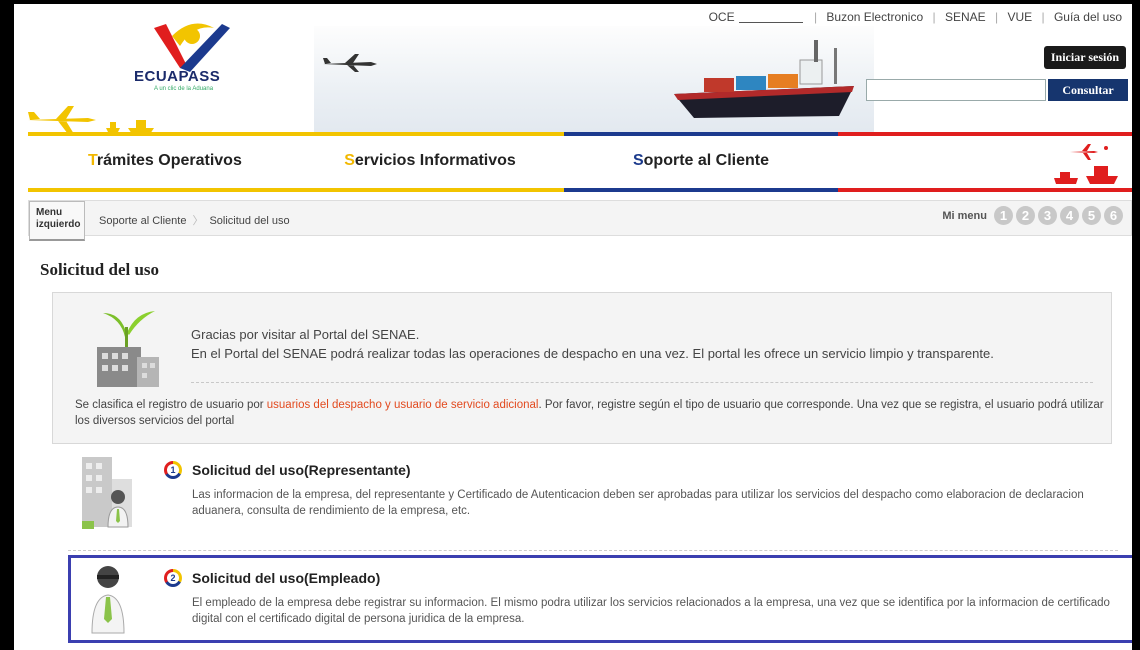  What do you see at coordinates (1069, 215) in the screenshot?
I see `mi-menu-slot-4: 4` at bounding box center [1069, 215].